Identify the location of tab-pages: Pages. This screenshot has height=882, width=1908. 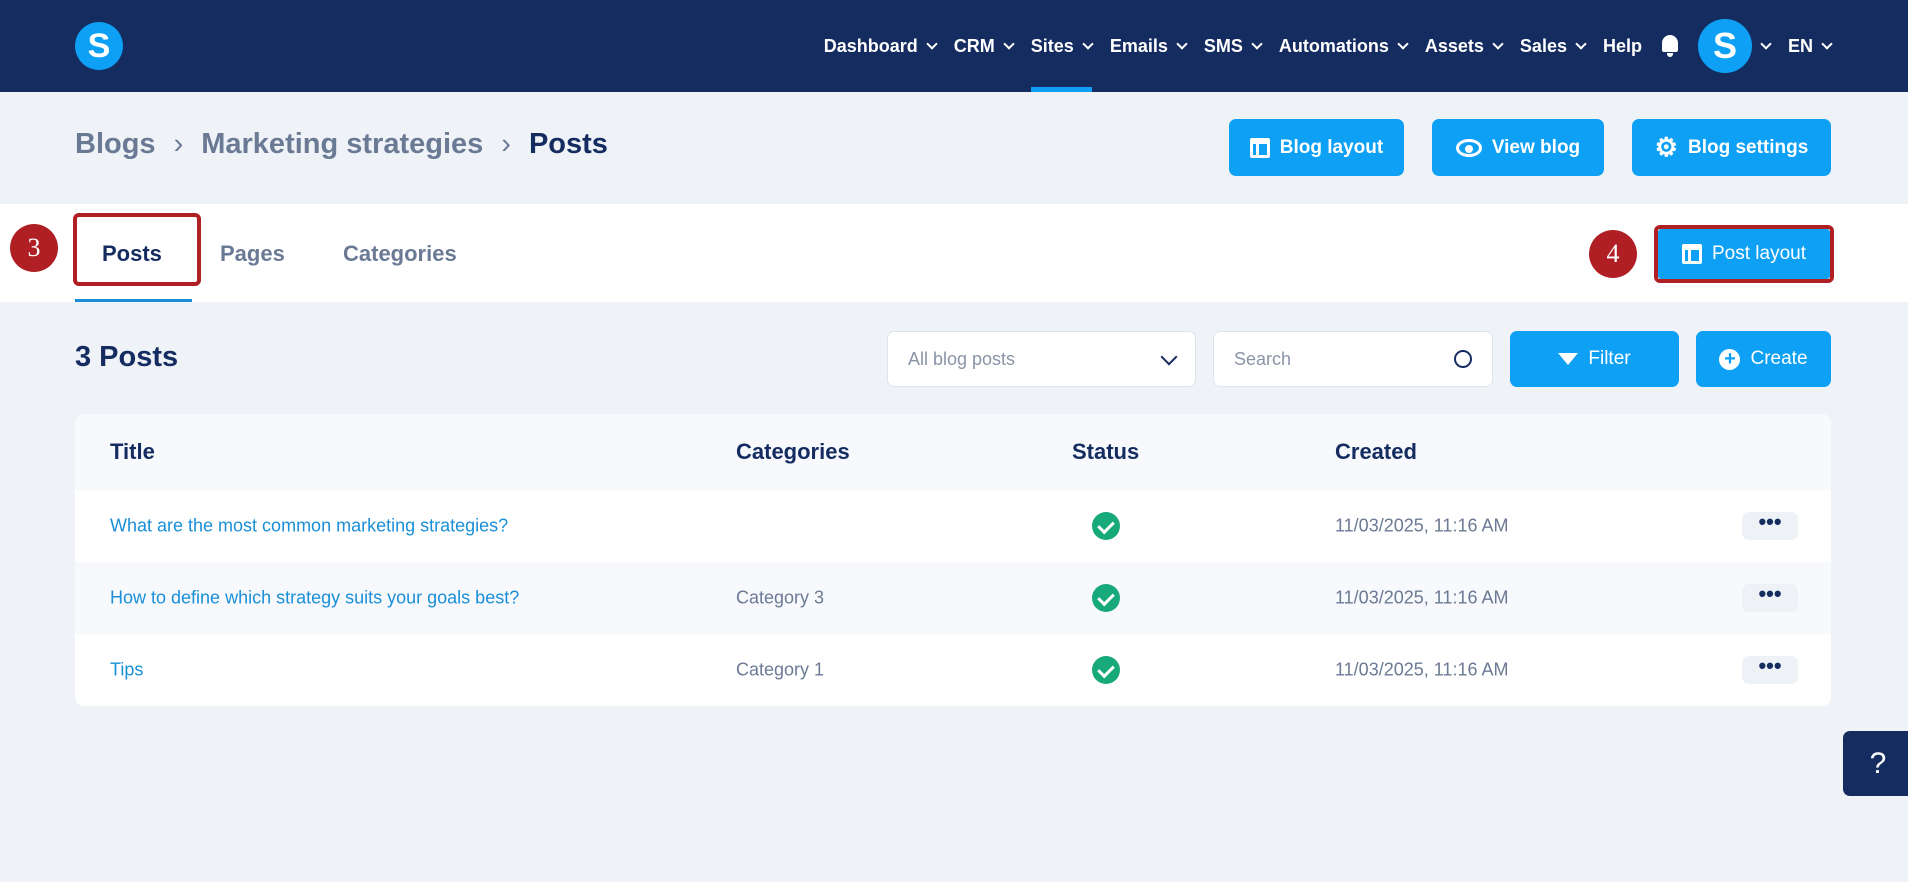
(252, 254).